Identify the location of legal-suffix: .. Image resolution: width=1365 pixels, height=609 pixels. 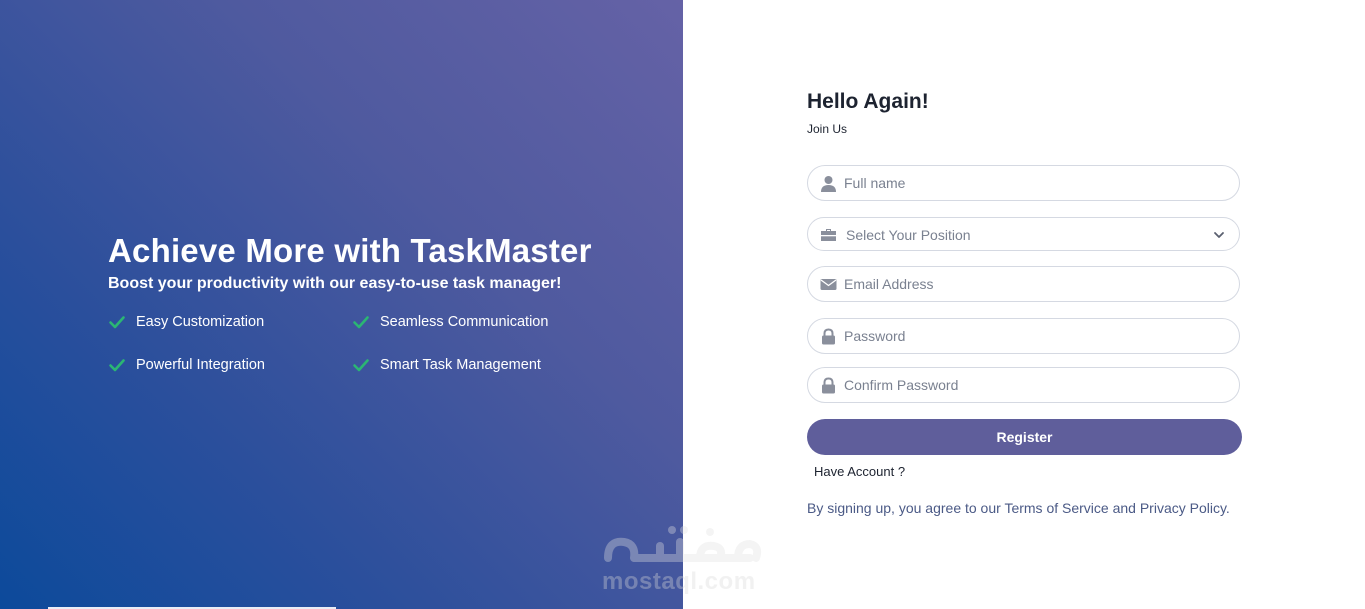
(1227, 508).